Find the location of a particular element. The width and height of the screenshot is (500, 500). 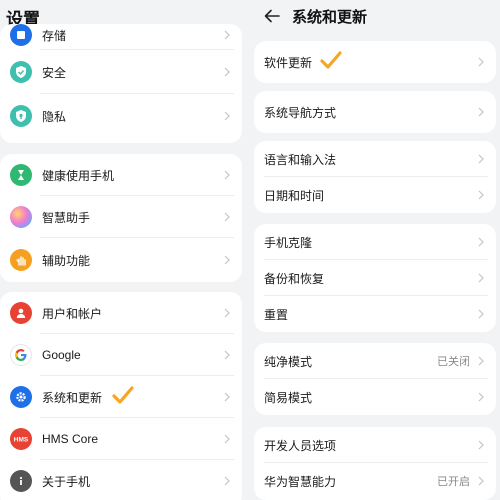

settings-group-developer: 开发人员选项 华为智慧能力 已开启 is located at coordinates (375, 463).